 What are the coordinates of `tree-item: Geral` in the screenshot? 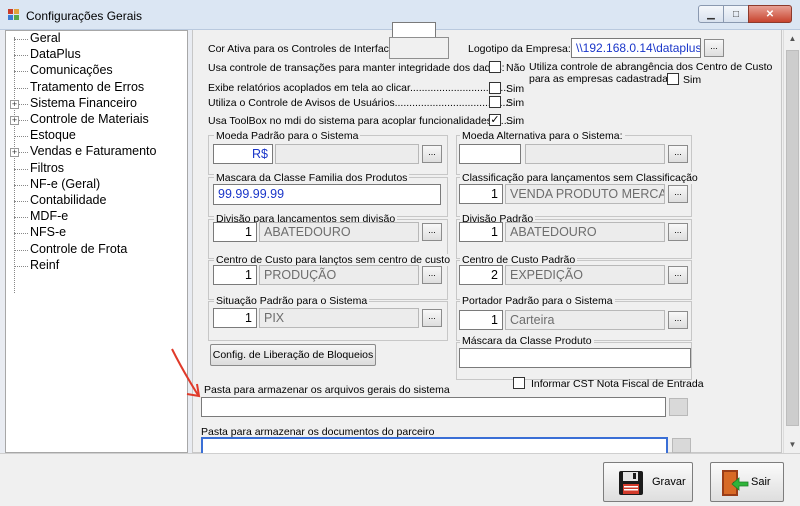 It's located at (96, 39).